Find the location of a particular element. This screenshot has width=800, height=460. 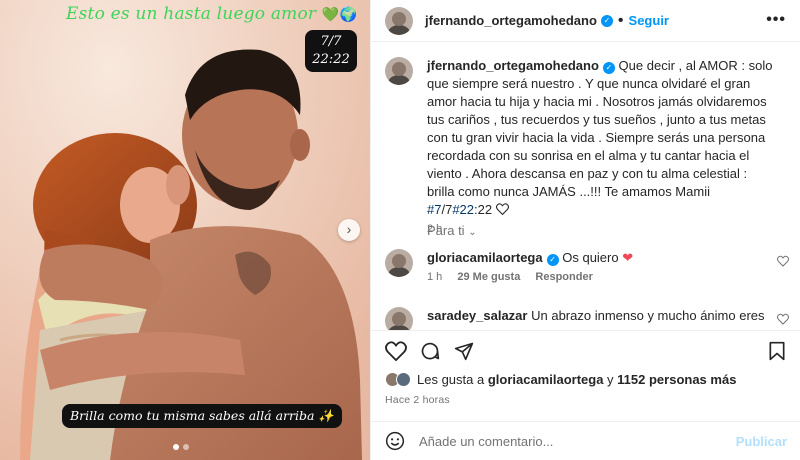

post-header: jfernando_ortegamohedano ✓ • Seguir ••• is located at coordinates (585, 21).